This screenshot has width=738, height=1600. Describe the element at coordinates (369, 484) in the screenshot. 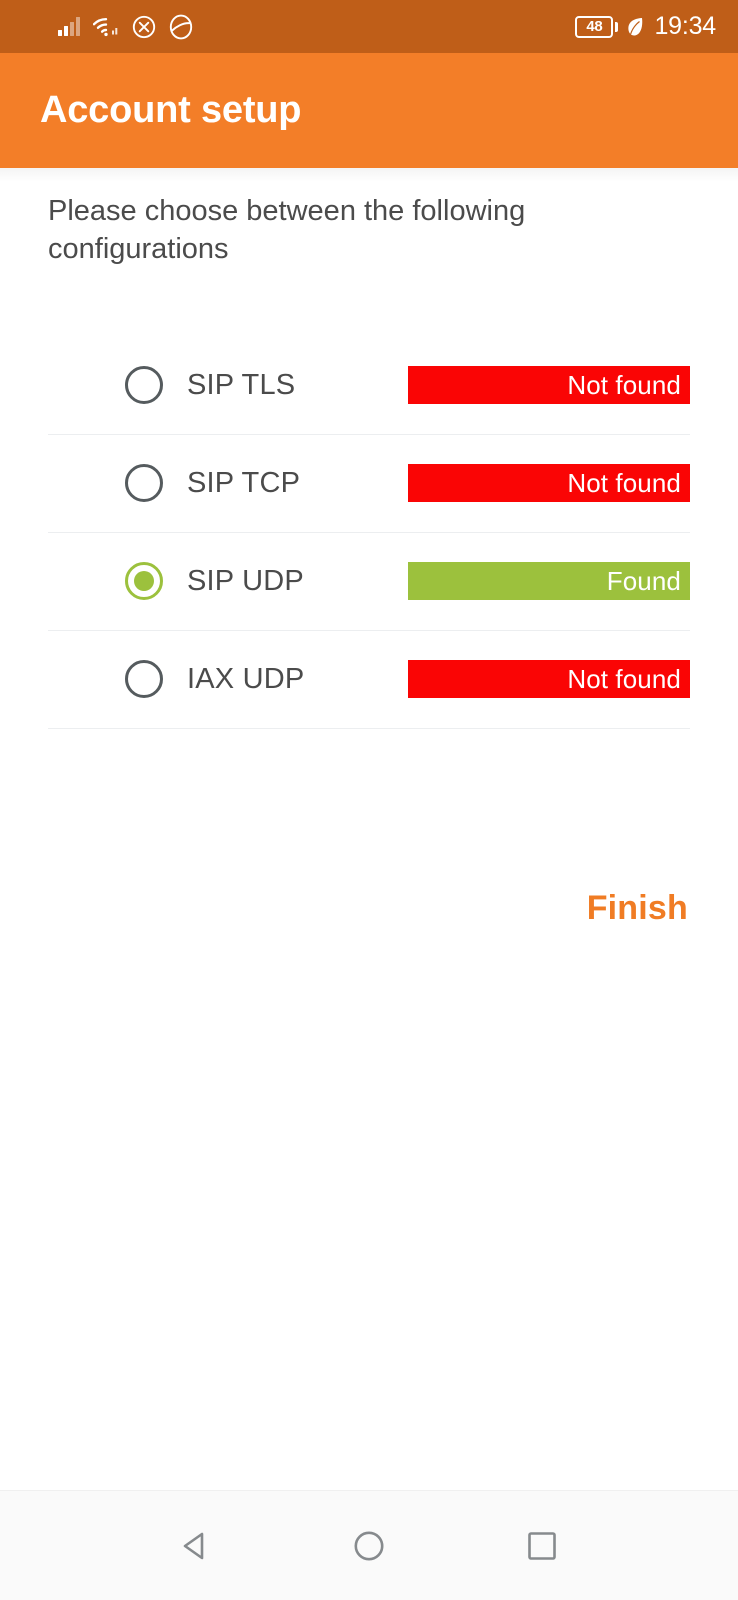

I see `option-row-sip-tcp: SIP TCP Not found` at that location.